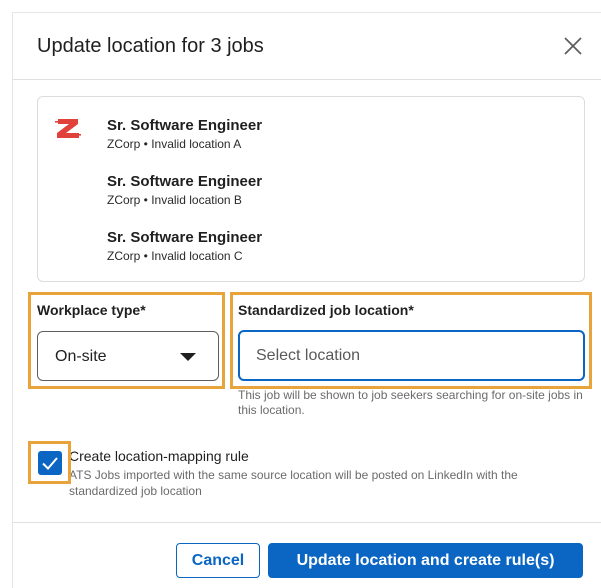 The height and width of the screenshot is (588, 601). What do you see at coordinates (128, 356) in the screenshot?
I see `workplace-type-select: On-site` at bounding box center [128, 356].